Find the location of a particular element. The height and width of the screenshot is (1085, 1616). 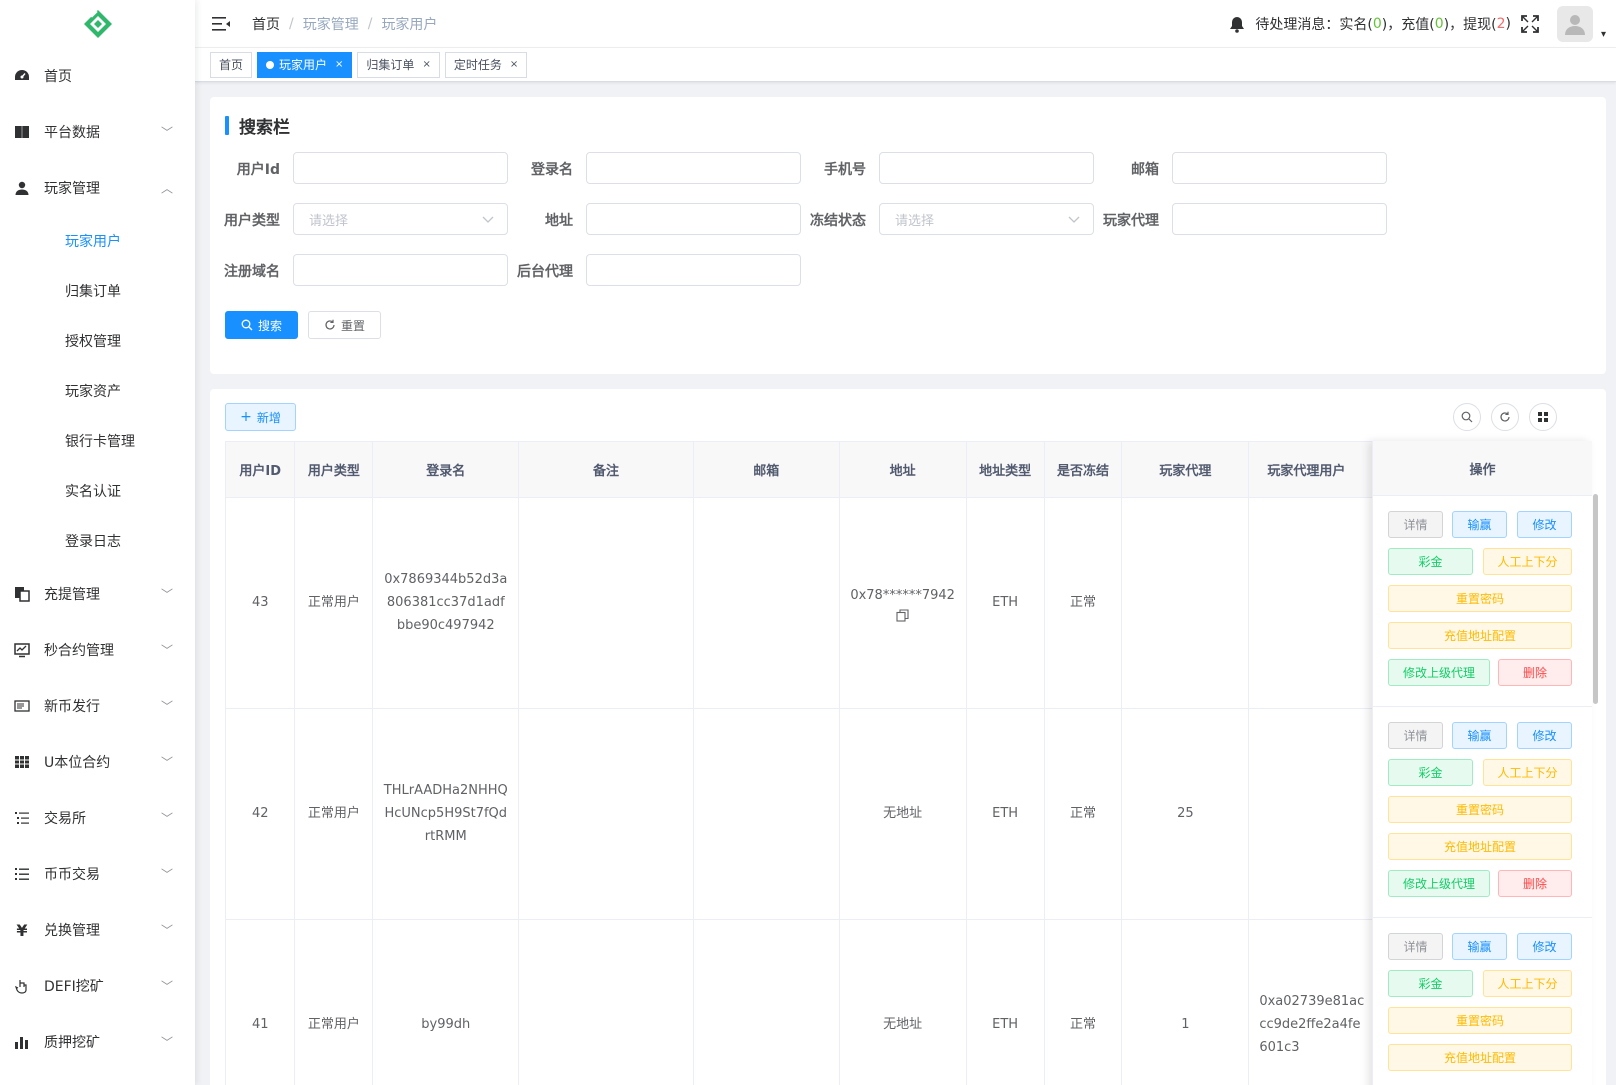

grid-icon is located at coordinates (1543, 417).